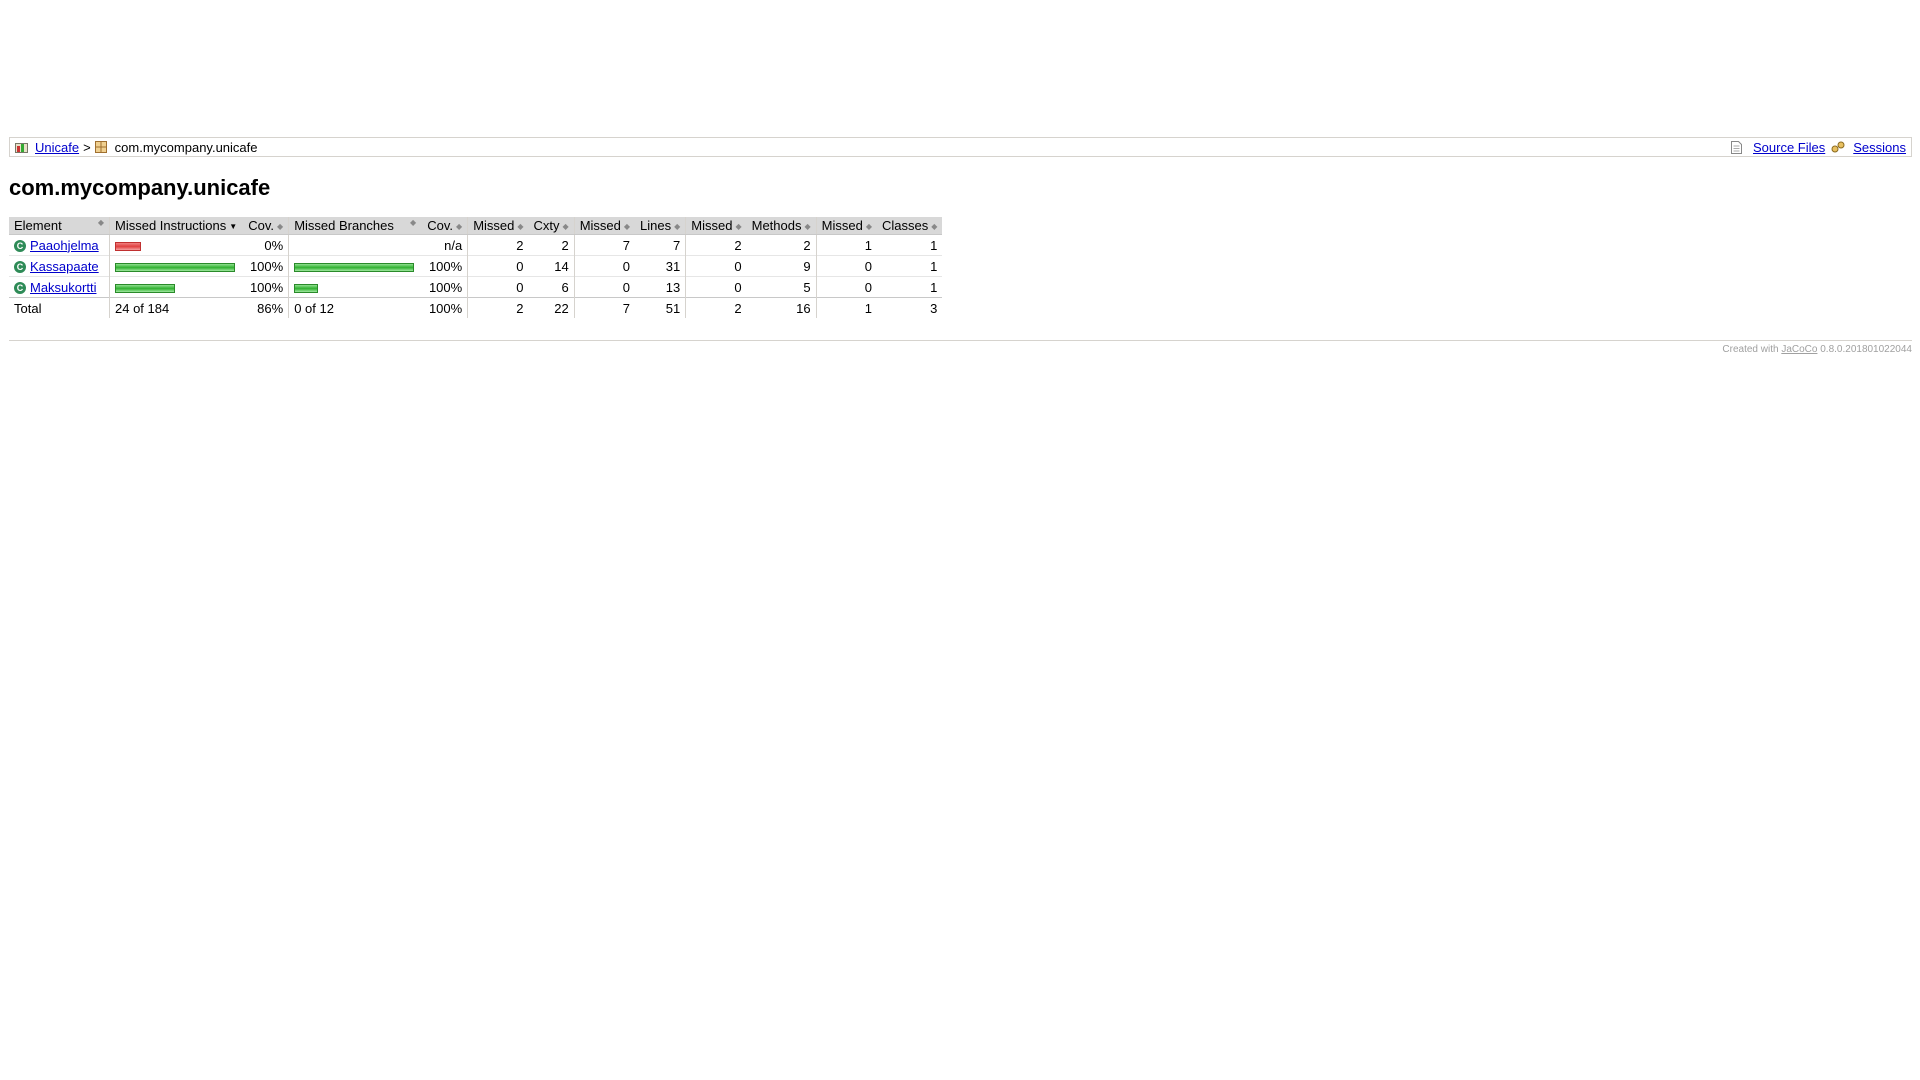  Describe the element at coordinates (868, 245) in the screenshot. I see `classes-missed-cell: 1` at that location.